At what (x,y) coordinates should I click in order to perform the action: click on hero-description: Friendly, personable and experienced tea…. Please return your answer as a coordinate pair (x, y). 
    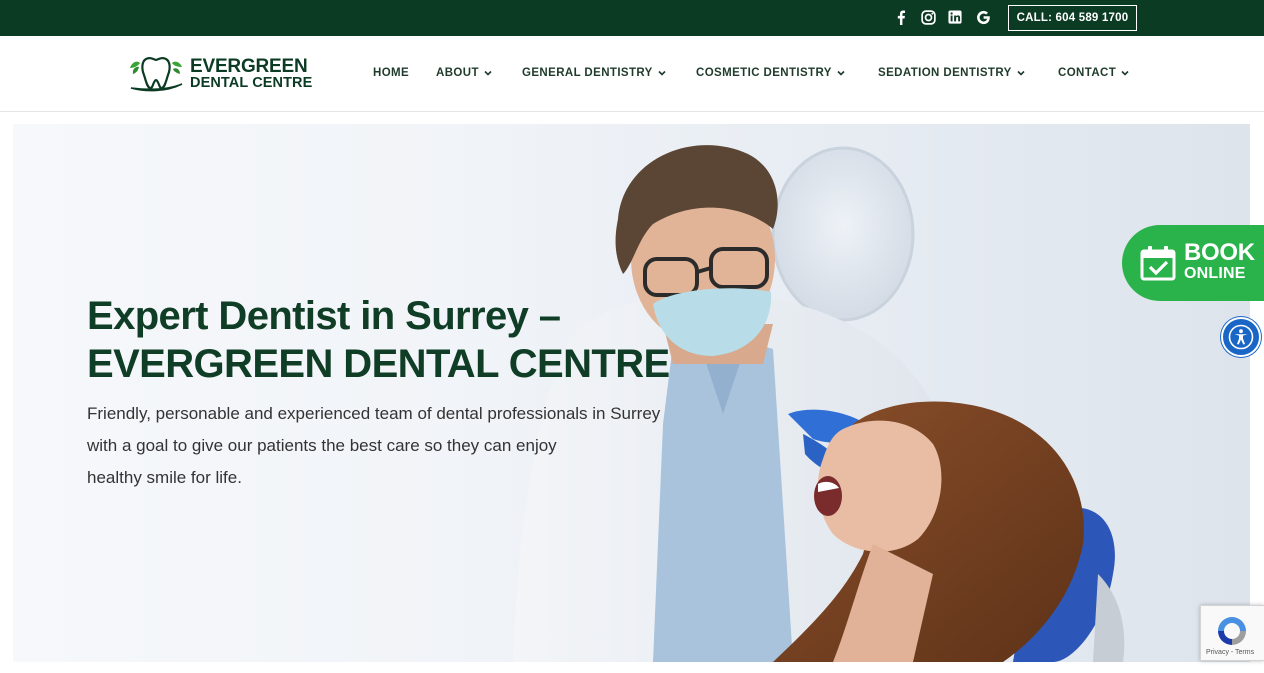
    Looking at the image, I should click on (392, 446).